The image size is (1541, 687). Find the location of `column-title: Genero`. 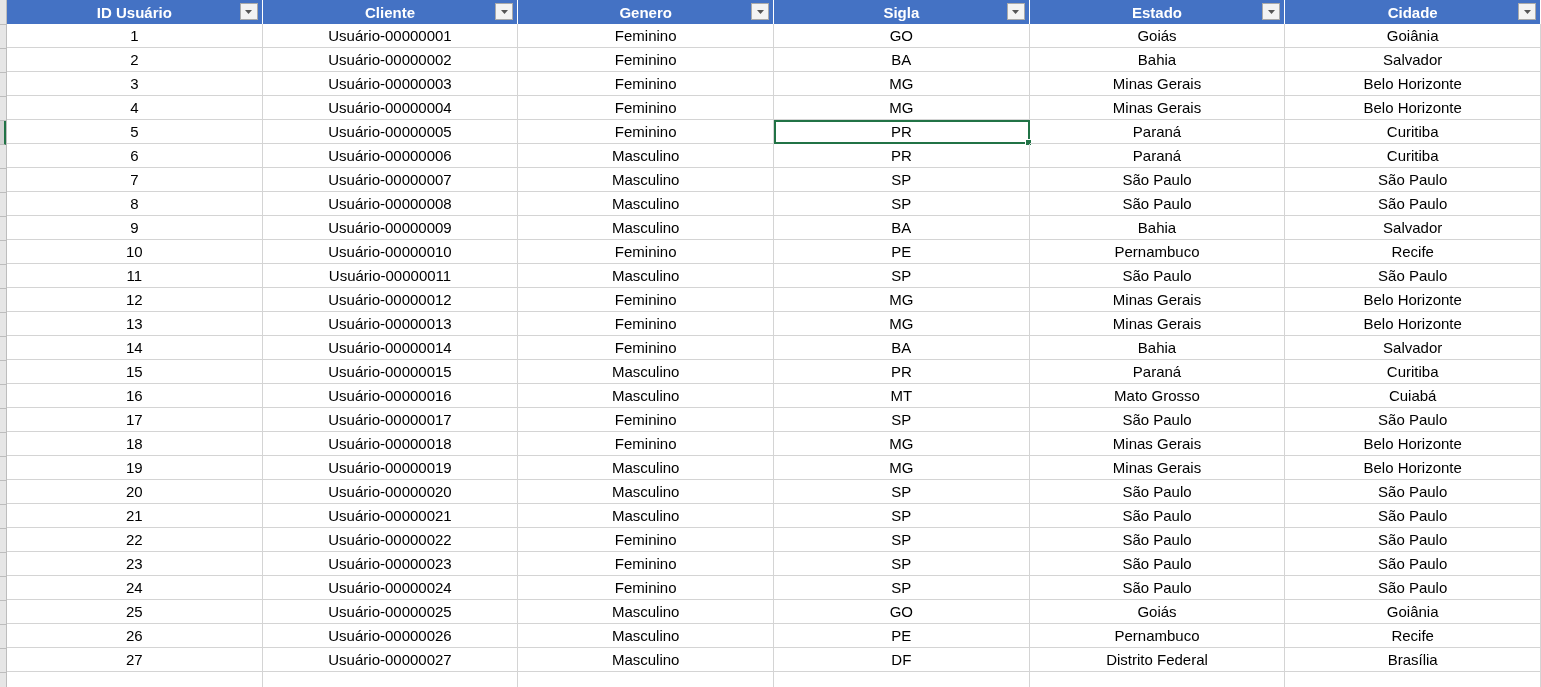

column-title: Genero is located at coordinates (645, 12).